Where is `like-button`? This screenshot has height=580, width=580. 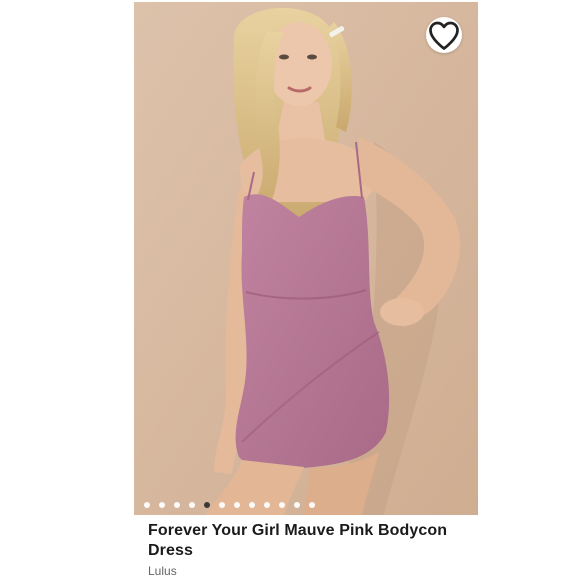 like-button is located at coordinates (444, 35).